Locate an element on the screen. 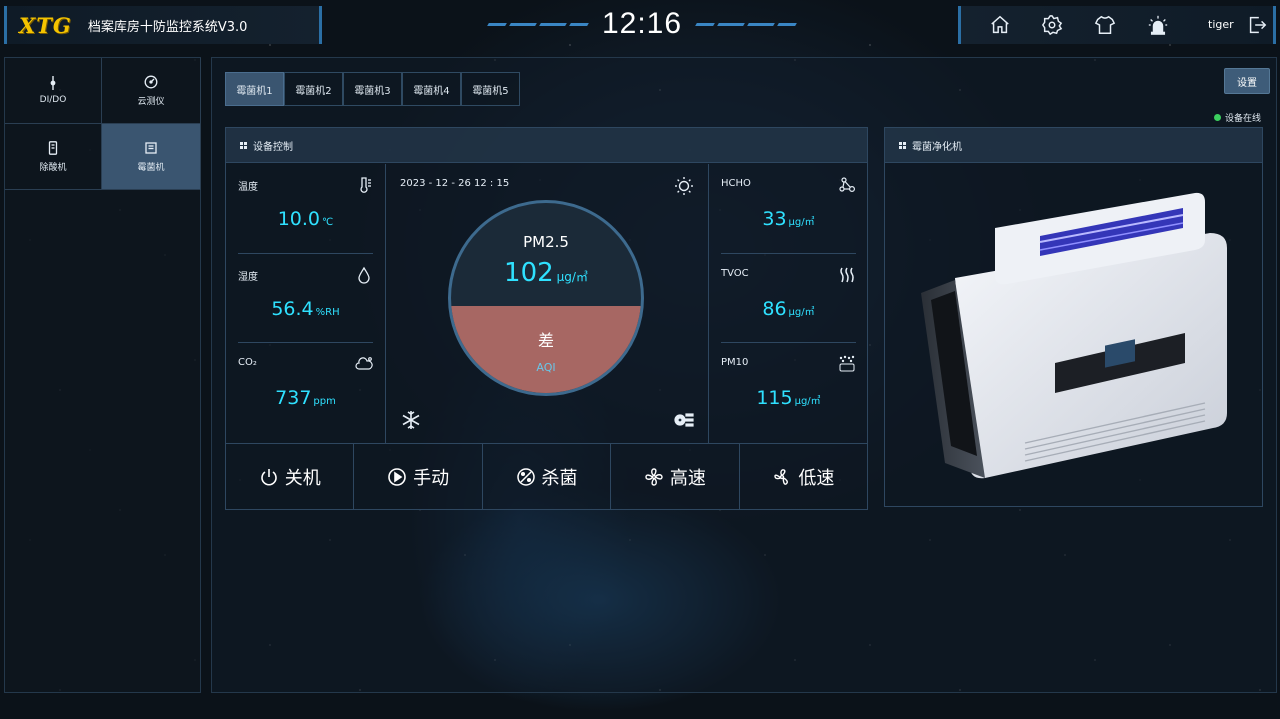 The image size is (1280, 719). dido-icon is located at coordinates (53, 83).